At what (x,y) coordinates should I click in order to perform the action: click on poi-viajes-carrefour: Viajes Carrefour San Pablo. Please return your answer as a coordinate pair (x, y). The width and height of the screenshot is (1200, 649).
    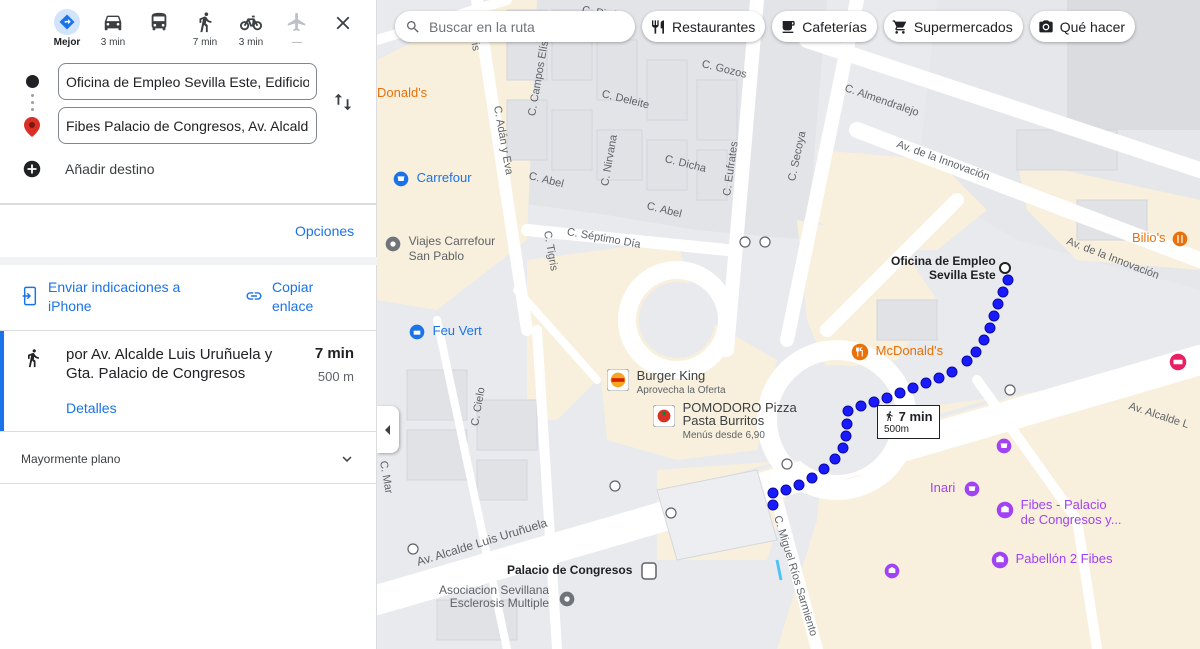
    Looking at the image, I should click on (440, 249).